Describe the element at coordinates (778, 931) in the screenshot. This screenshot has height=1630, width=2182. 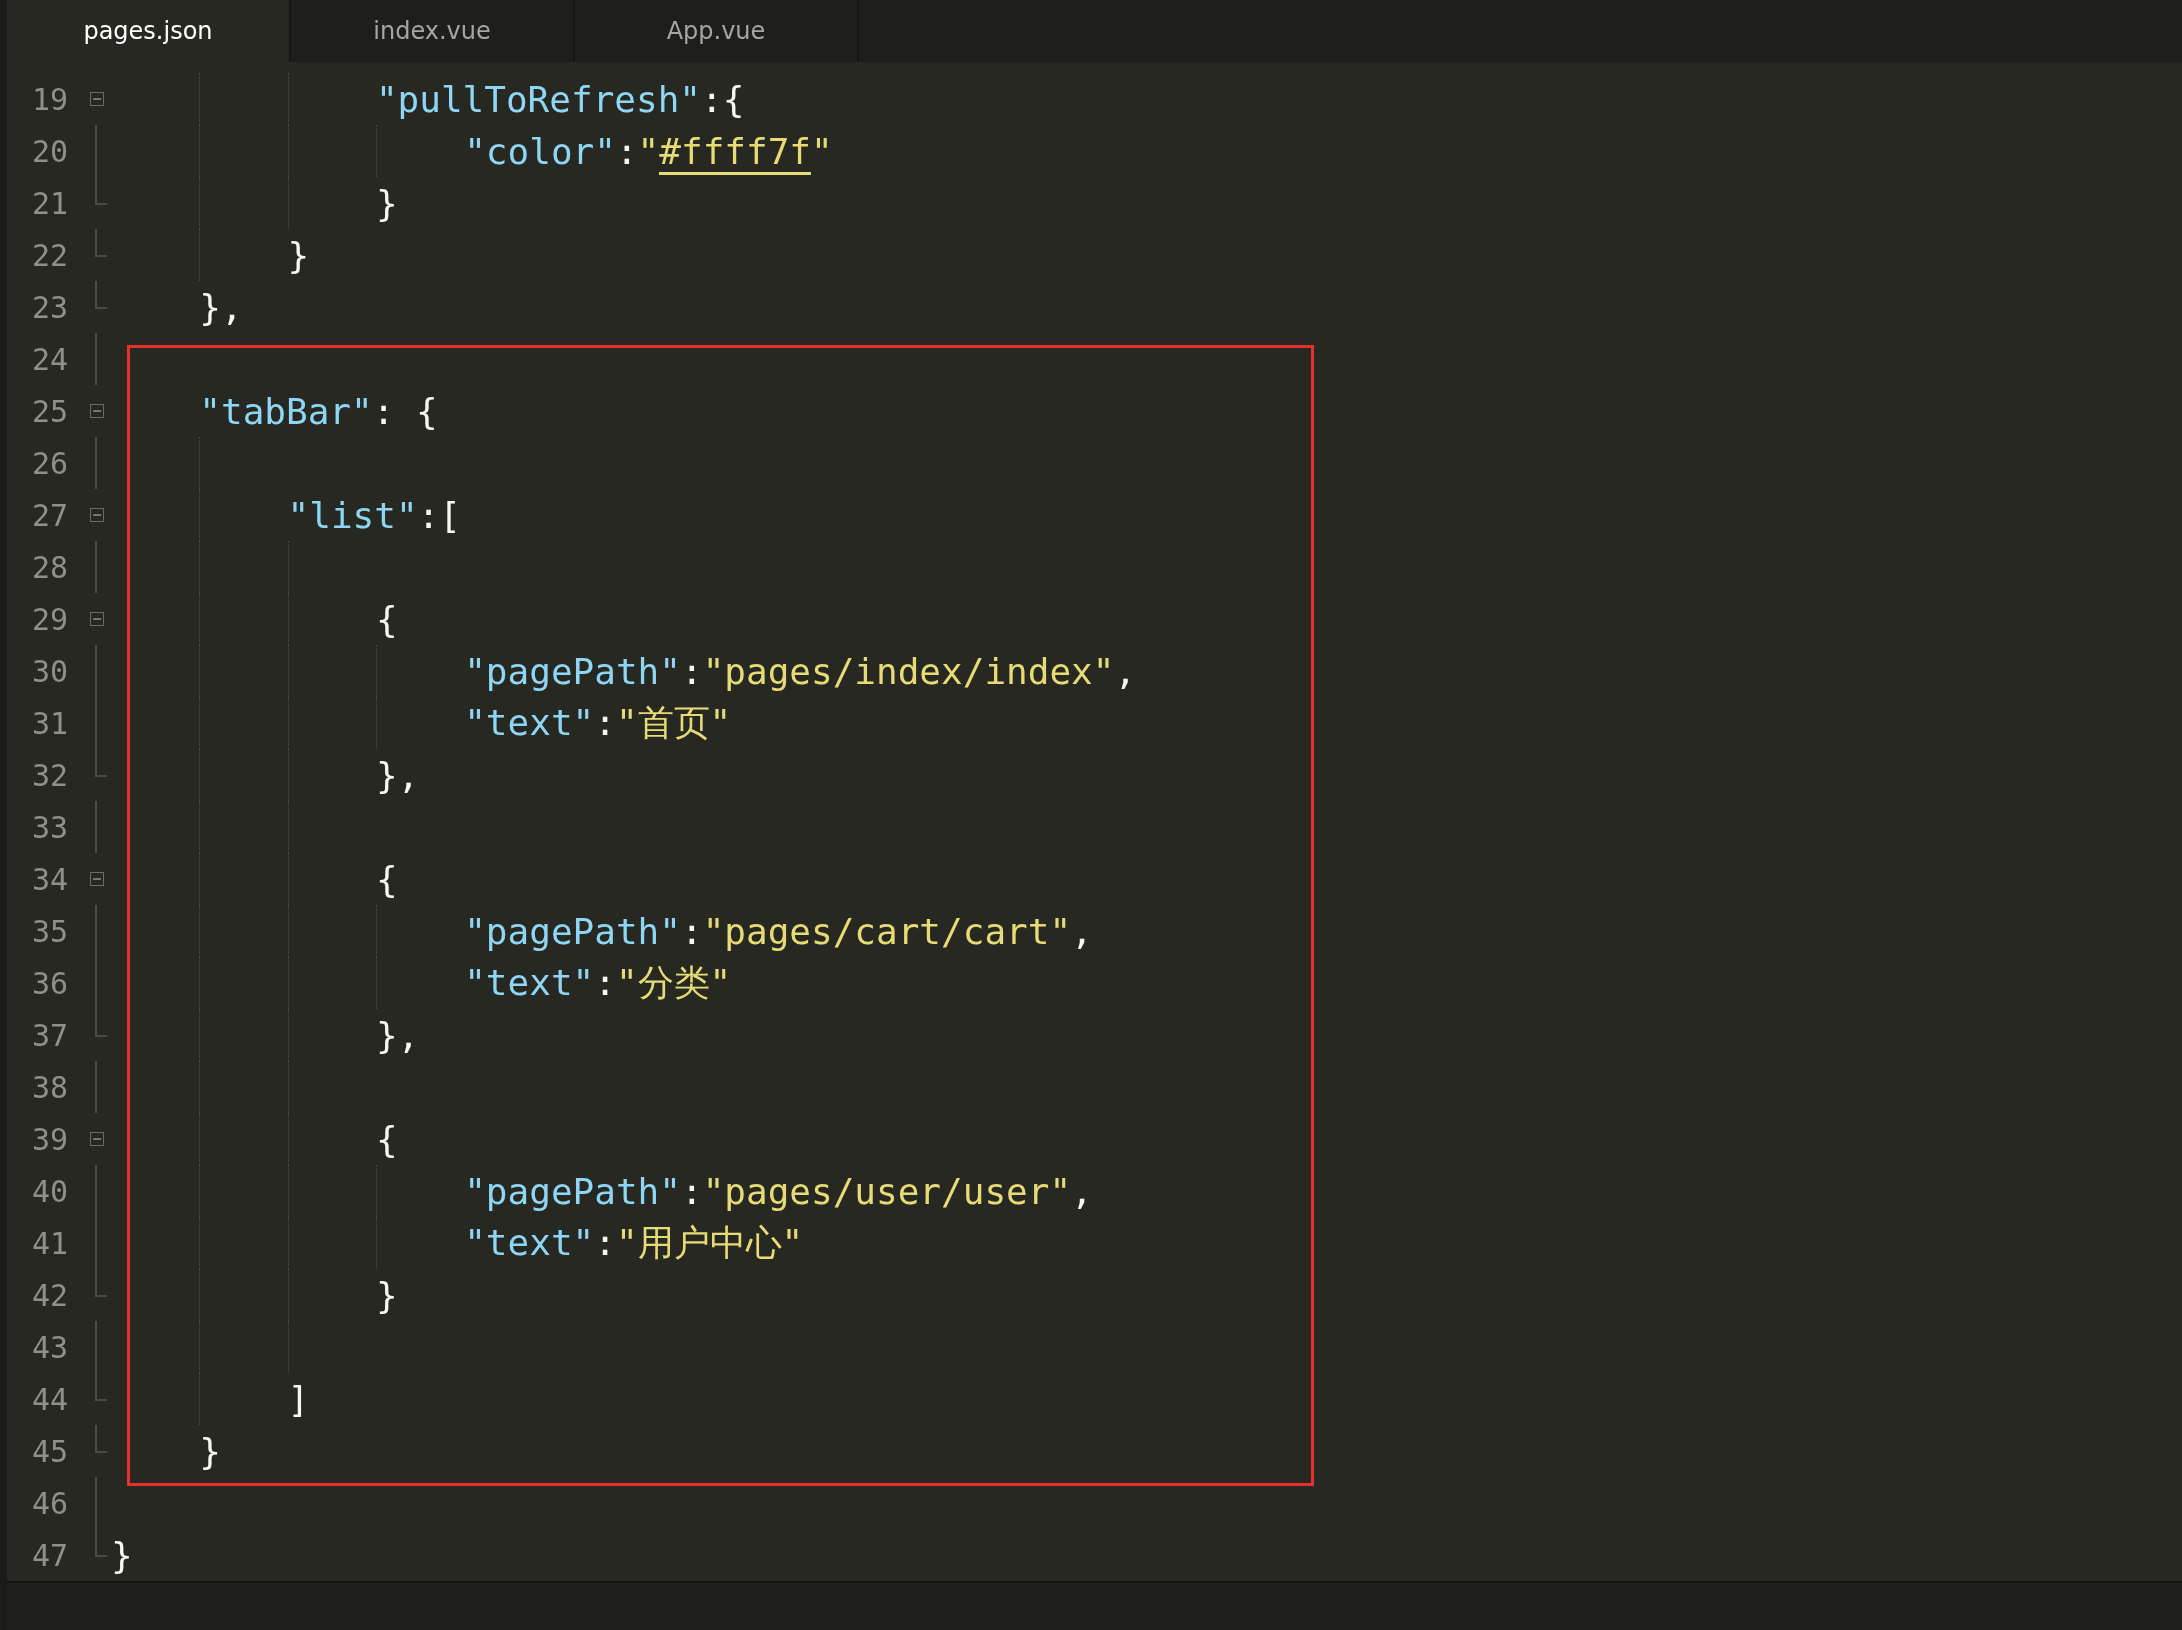
I see `code-line: "pagePath":"pages/cart/cart",` at that location.